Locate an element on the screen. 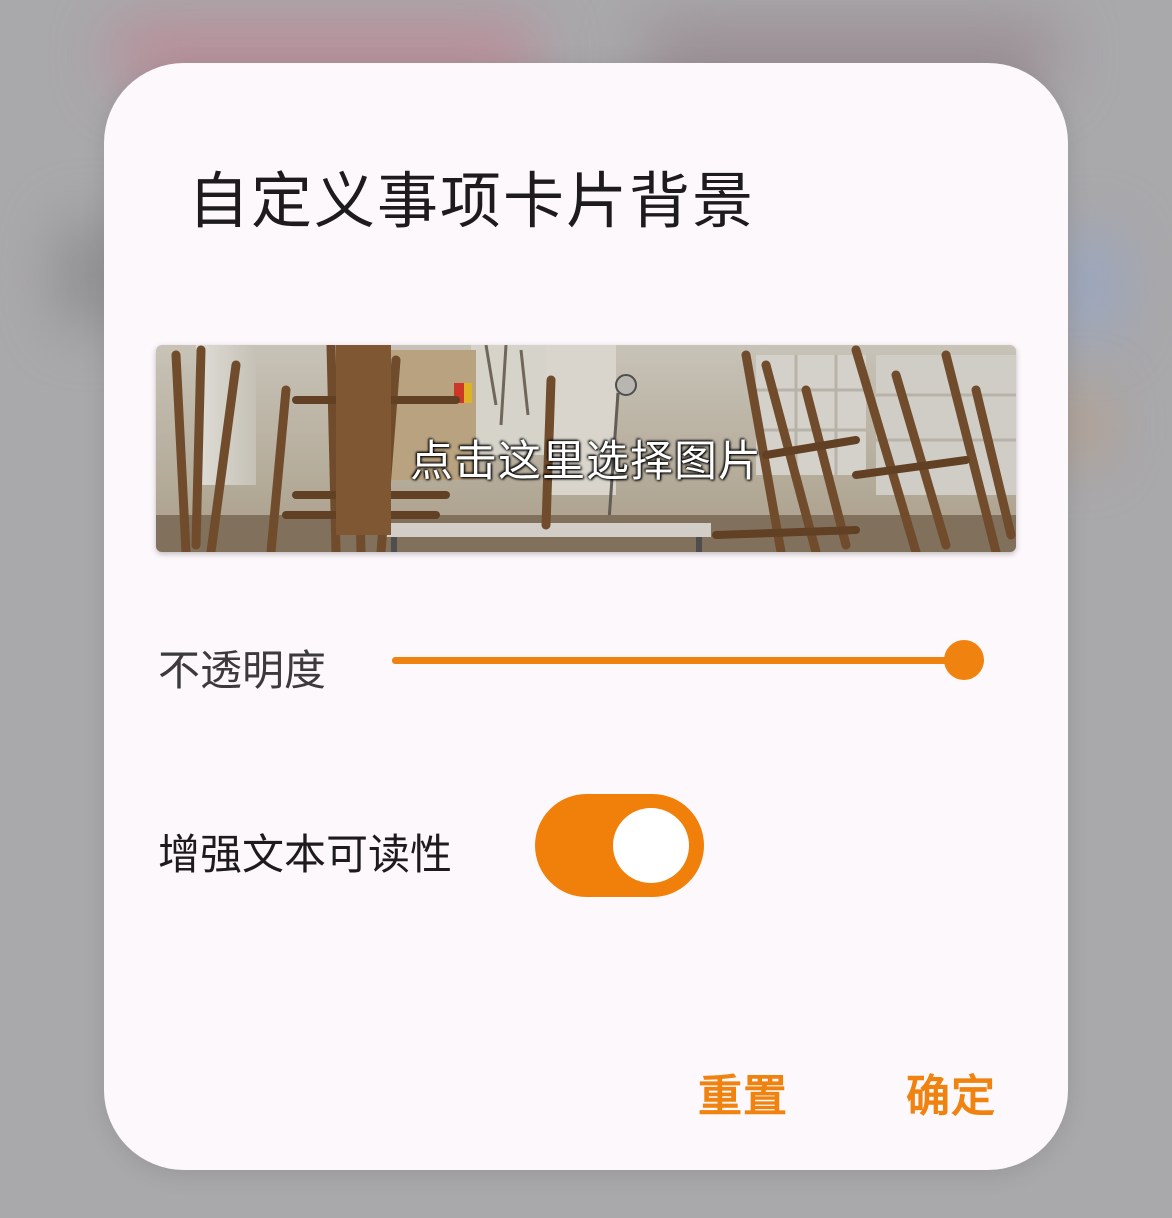 Image resolution: width=1172 pixels, height=1218 pixels. confirm-button: 确定 is located at coordinates (951, 1092).